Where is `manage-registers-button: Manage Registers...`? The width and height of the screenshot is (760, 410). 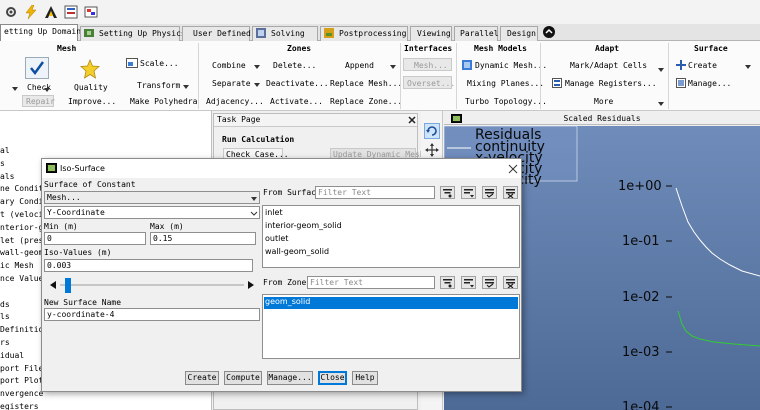
manage-registers-button: Manage Registers... is located at coordinates (611, 83).